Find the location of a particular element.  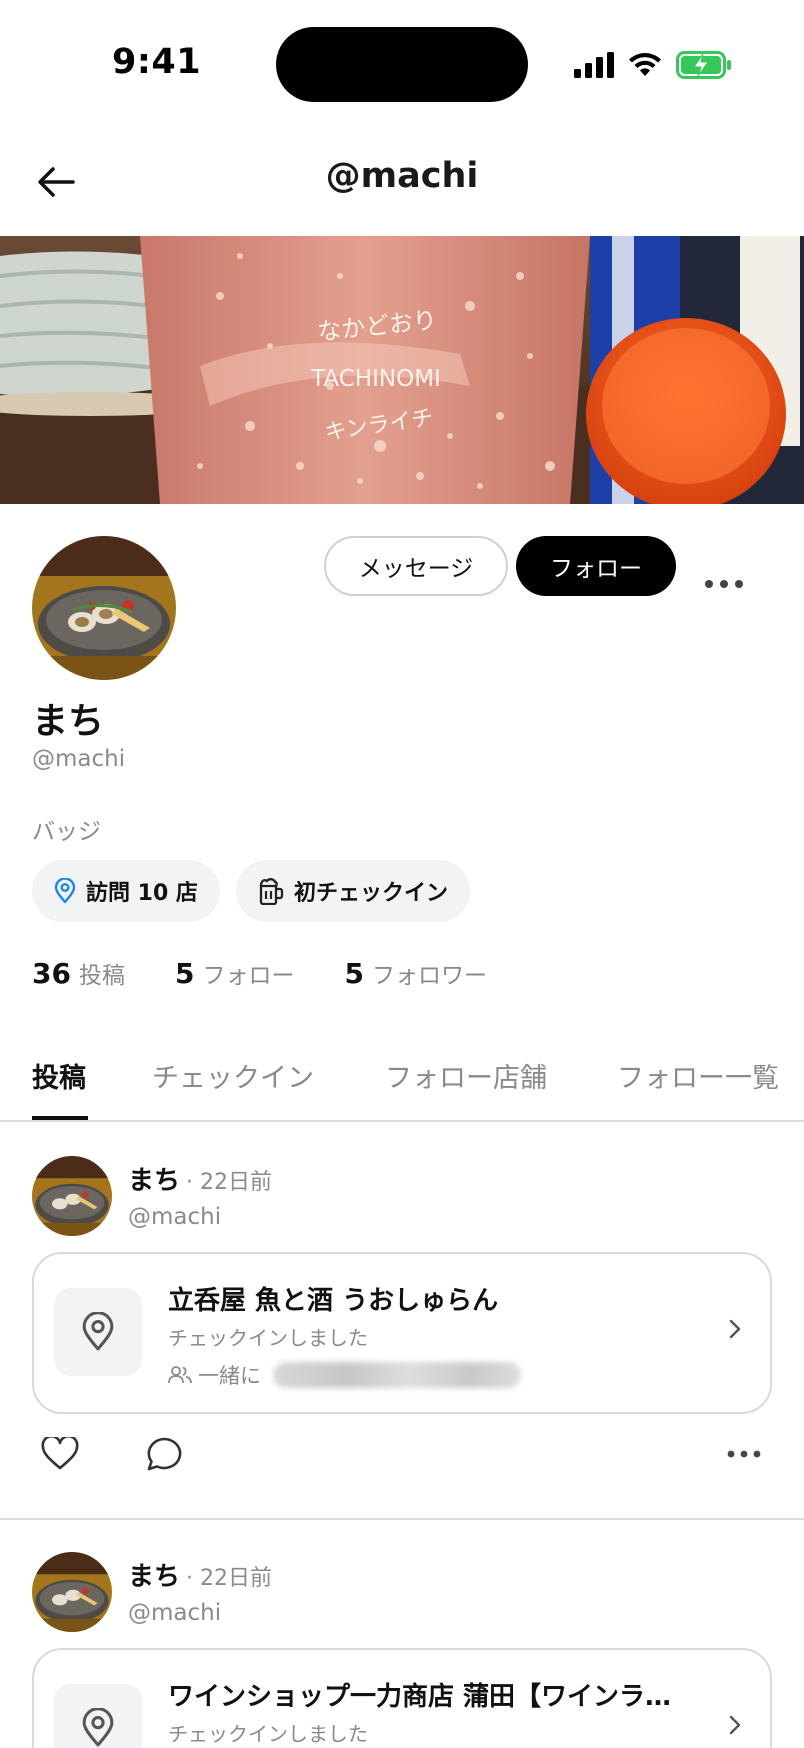

stat-followers-label: フォロワー is located at coordinates (429, 976).